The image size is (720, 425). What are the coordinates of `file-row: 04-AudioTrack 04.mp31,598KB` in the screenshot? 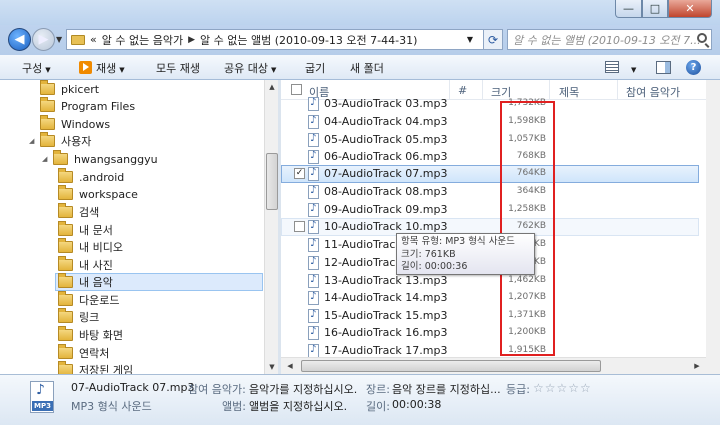 It's located at (490, 122).